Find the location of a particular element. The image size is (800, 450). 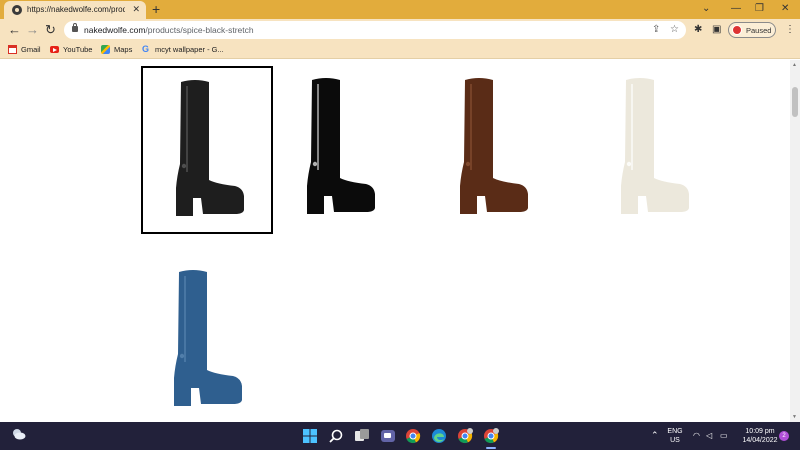

scroll-up-icon: ▲ is located at coordinates (794, 65).